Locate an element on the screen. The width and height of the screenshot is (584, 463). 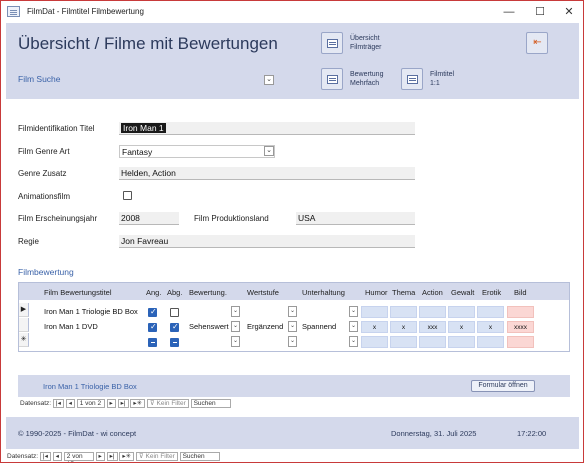
col-header-gewalt: Gewalt is located at coordinates (462, 292).